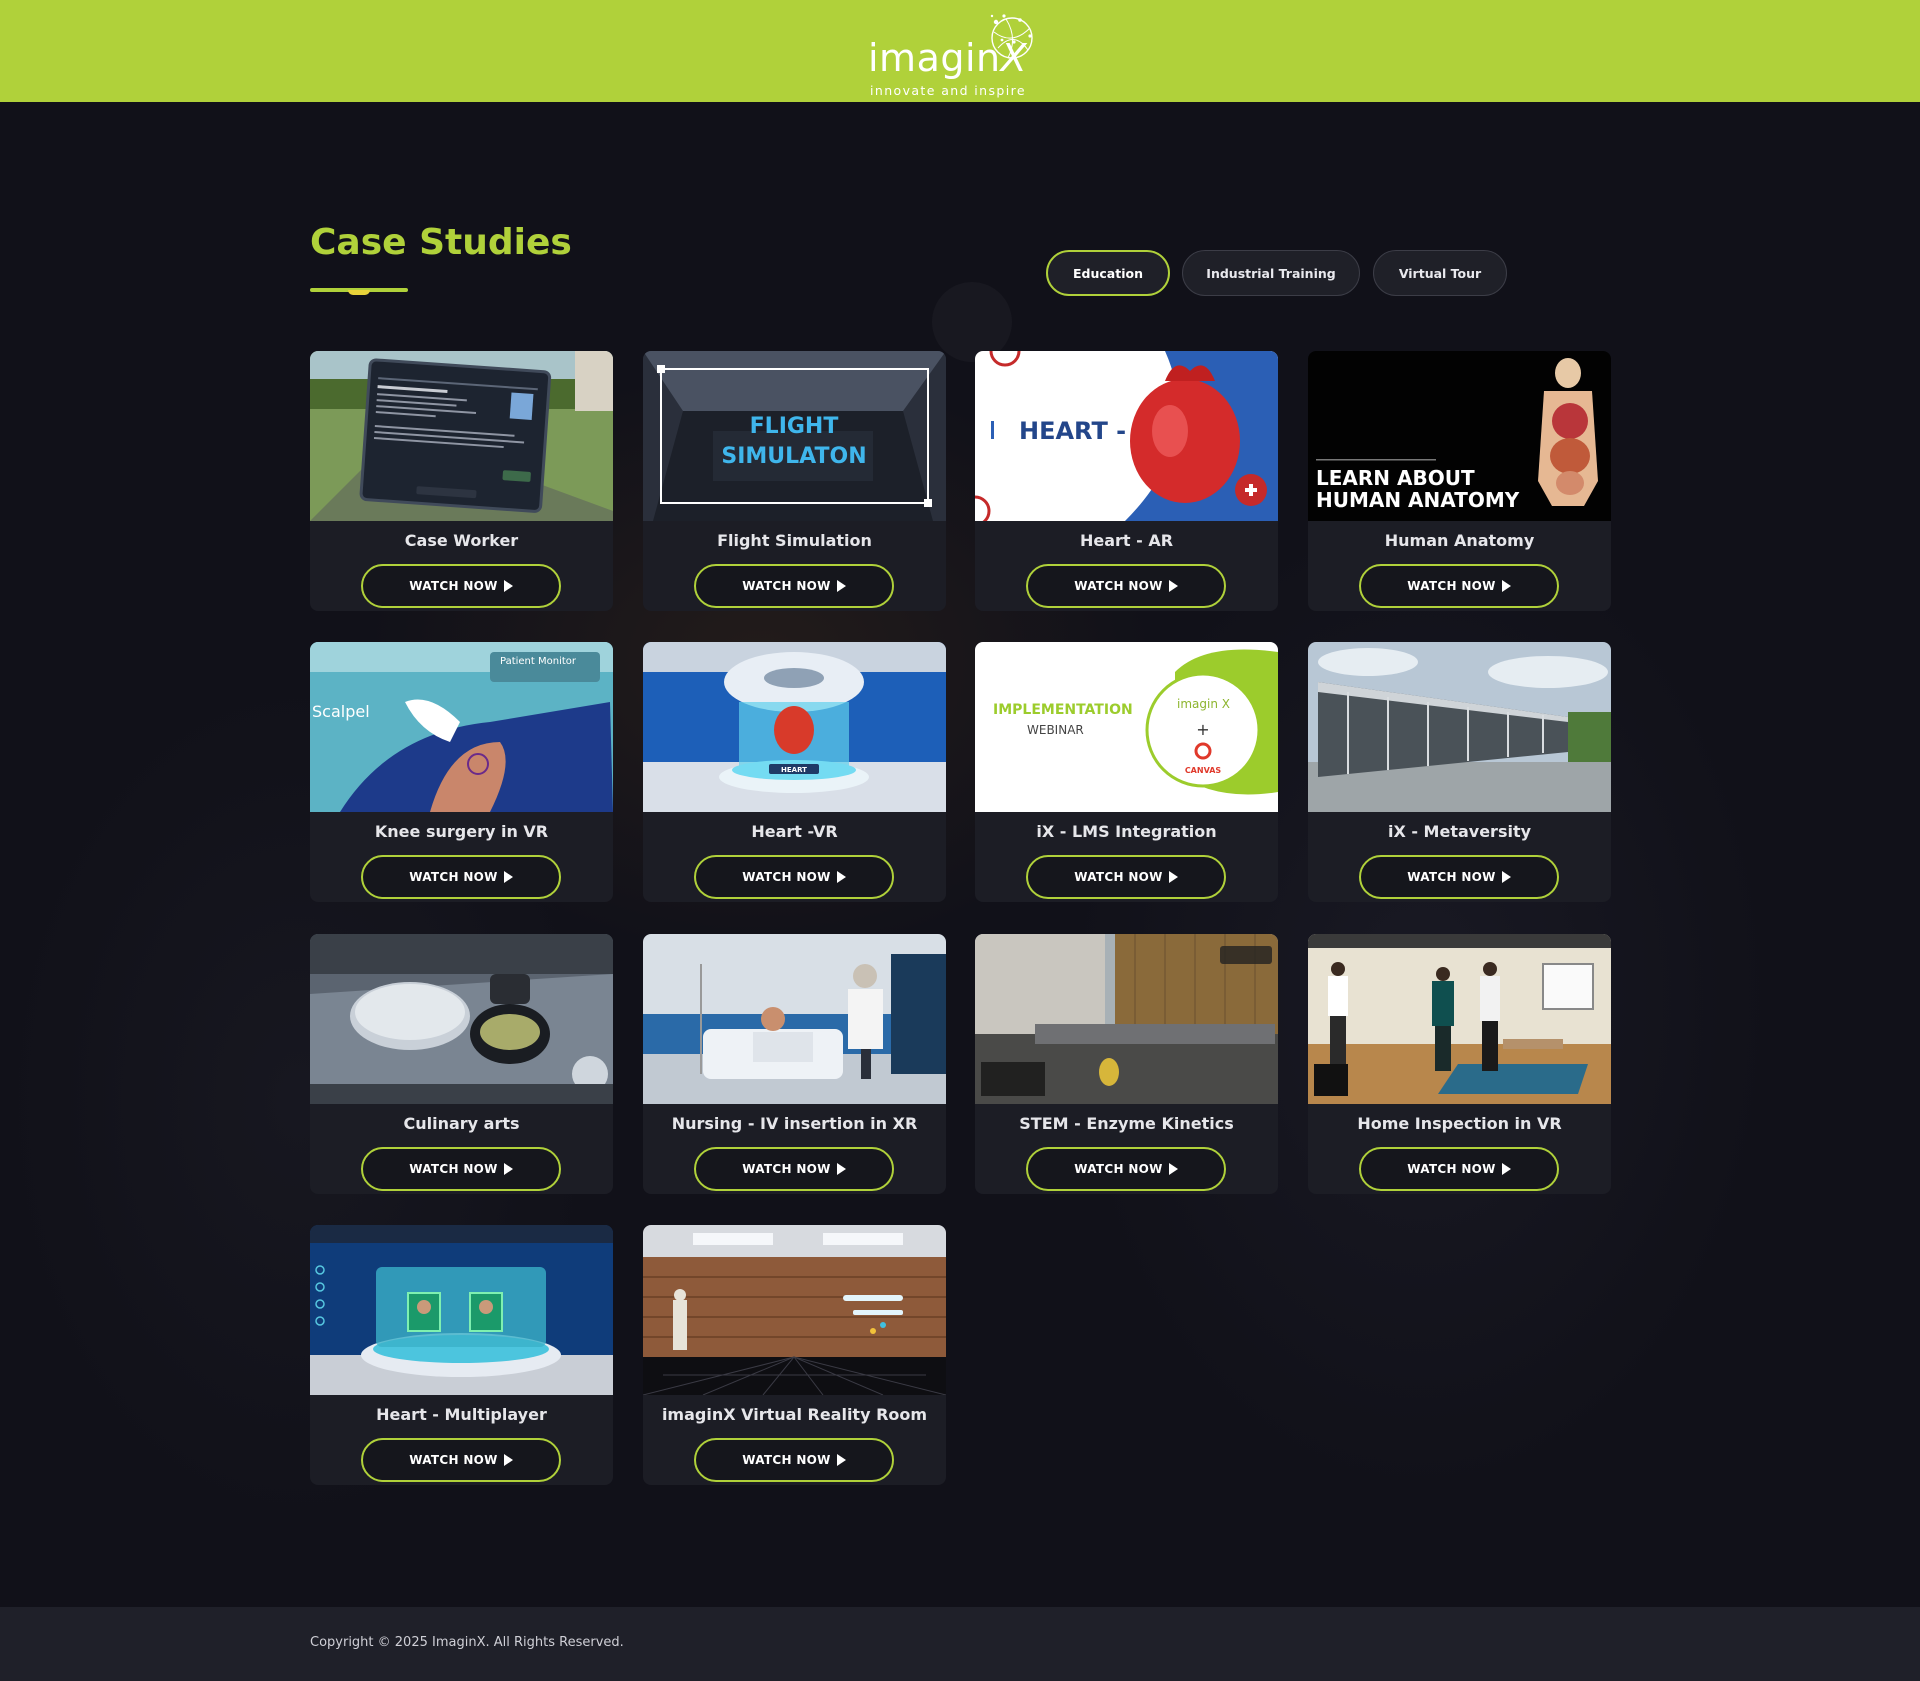 The image size is (1920, 1681). Describe the element at coordinates (461, 727) in the screenshot. I see `knee-surgery-thumbnail: Patient Monitor Scalpel` at that location.